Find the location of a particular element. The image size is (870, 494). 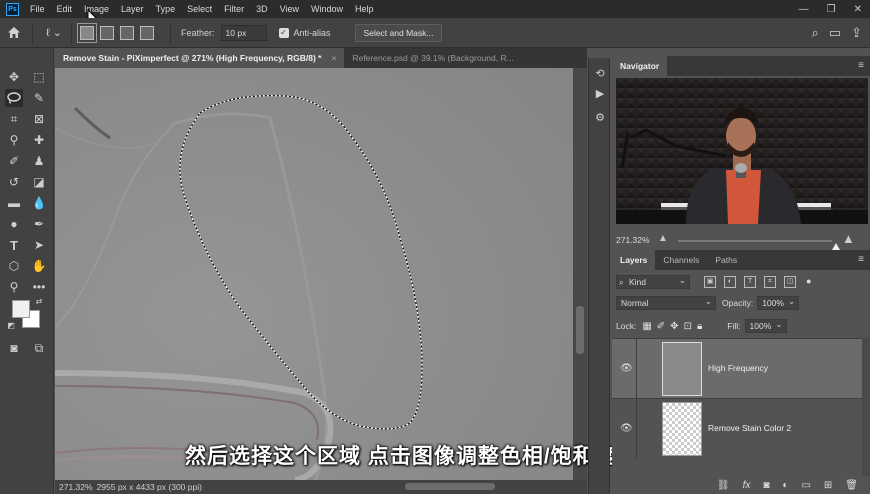

layers-scrollbar is located at coordinates (866, 407).